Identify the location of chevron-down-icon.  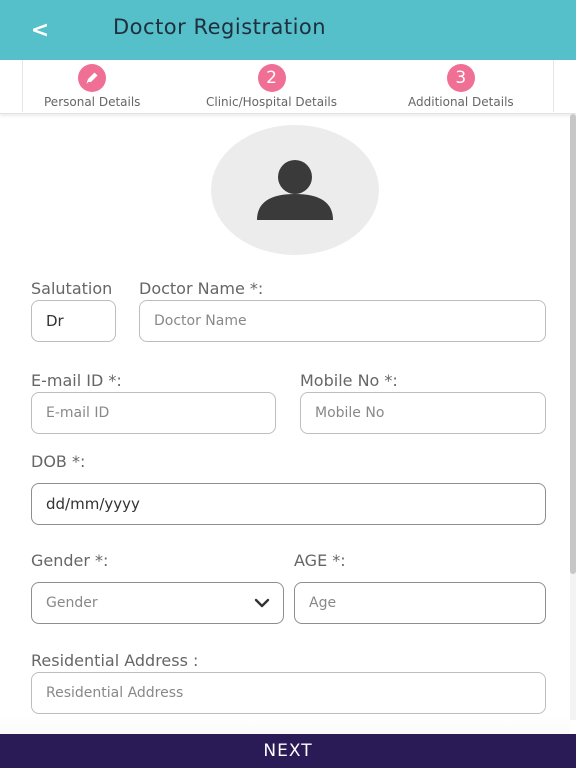
(262, 603).